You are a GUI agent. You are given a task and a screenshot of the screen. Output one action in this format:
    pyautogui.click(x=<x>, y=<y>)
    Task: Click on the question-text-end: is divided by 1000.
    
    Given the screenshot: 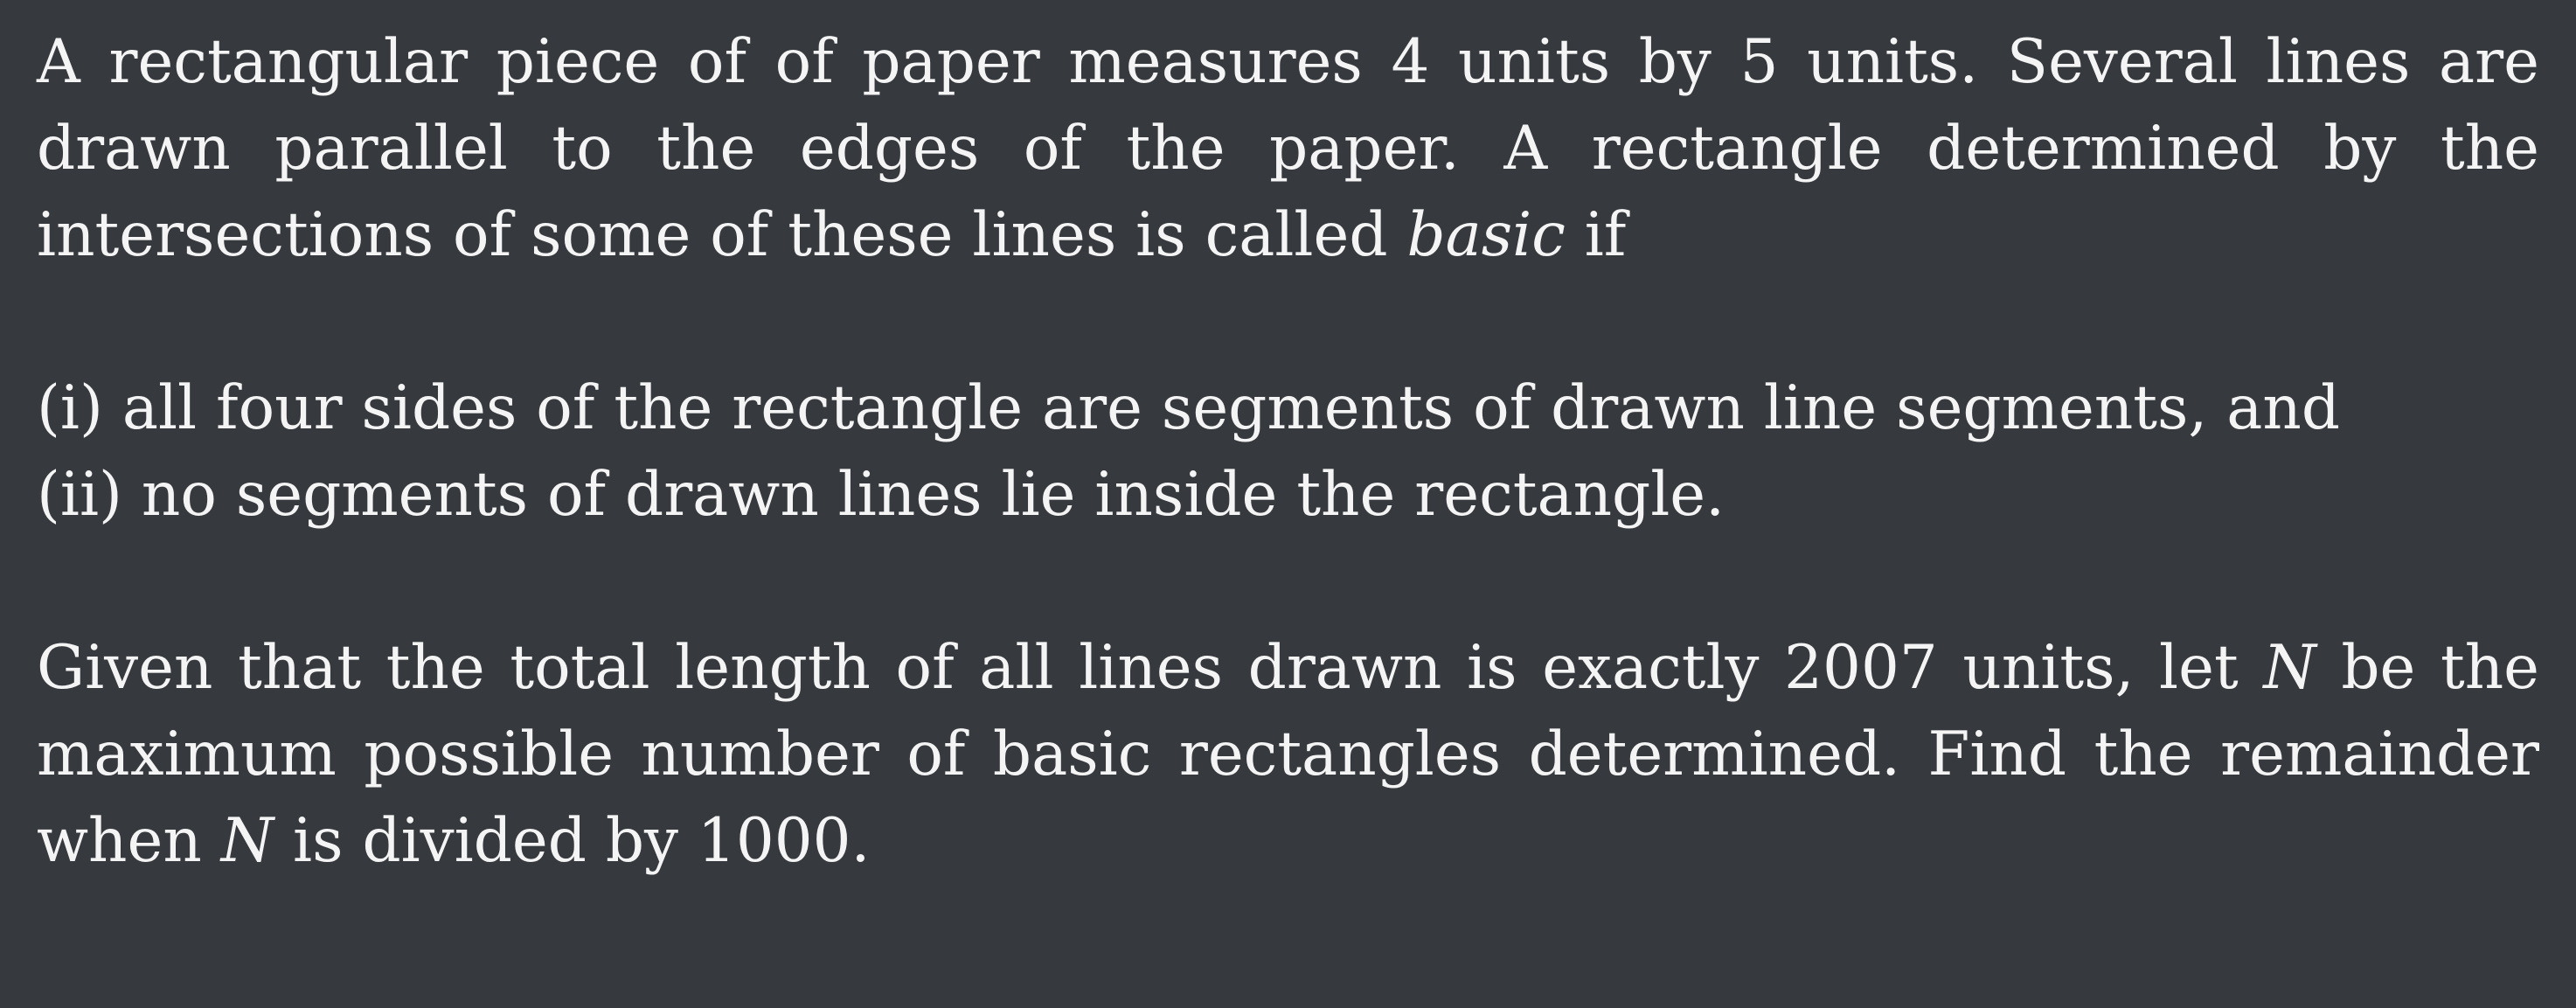 What is the action you would take?
    pyautogui.click(x=572, y=841)
    